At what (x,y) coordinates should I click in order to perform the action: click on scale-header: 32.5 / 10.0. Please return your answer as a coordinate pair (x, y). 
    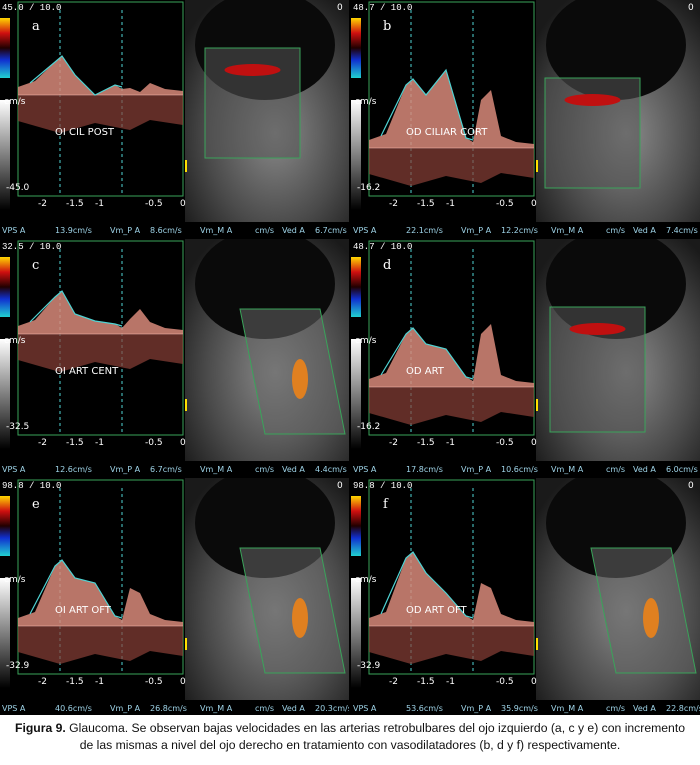
    Looking at the image, I should click on (32, 247).